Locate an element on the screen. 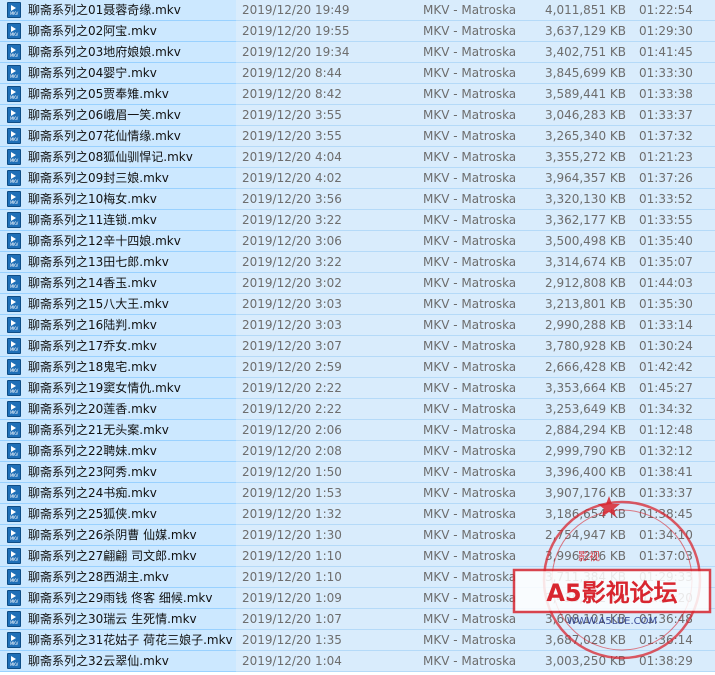 The width and height of the screenshot is (715, 675). name-cell: MKV 聊斋系列之21无头案.mkv is located at coordinates (118, 430).